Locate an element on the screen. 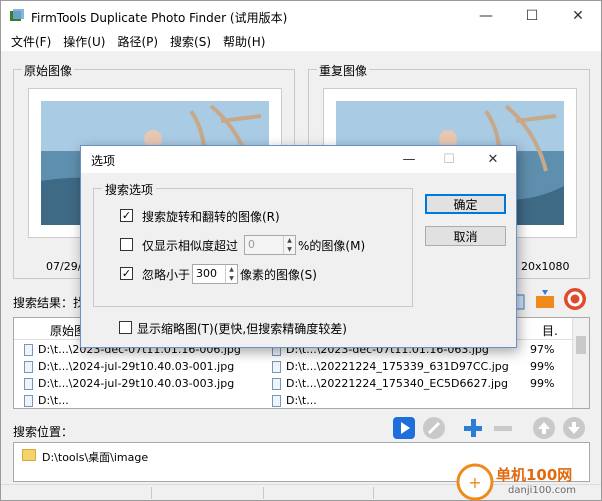 The image size is (602, 501). dialog-maximize-button: ☐ is located at coordinates (449, 159).